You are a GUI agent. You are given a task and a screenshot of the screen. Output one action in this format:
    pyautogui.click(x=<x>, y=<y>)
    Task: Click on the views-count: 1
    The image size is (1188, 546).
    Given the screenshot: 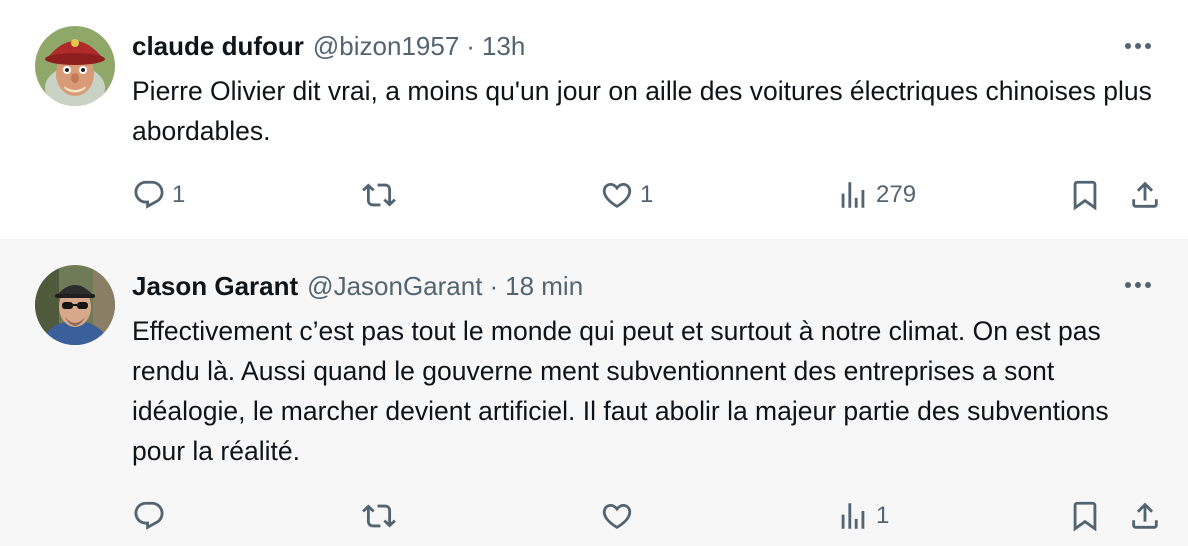 What is the action you would take?
    pyautogui.click(x=883, y=515)
    